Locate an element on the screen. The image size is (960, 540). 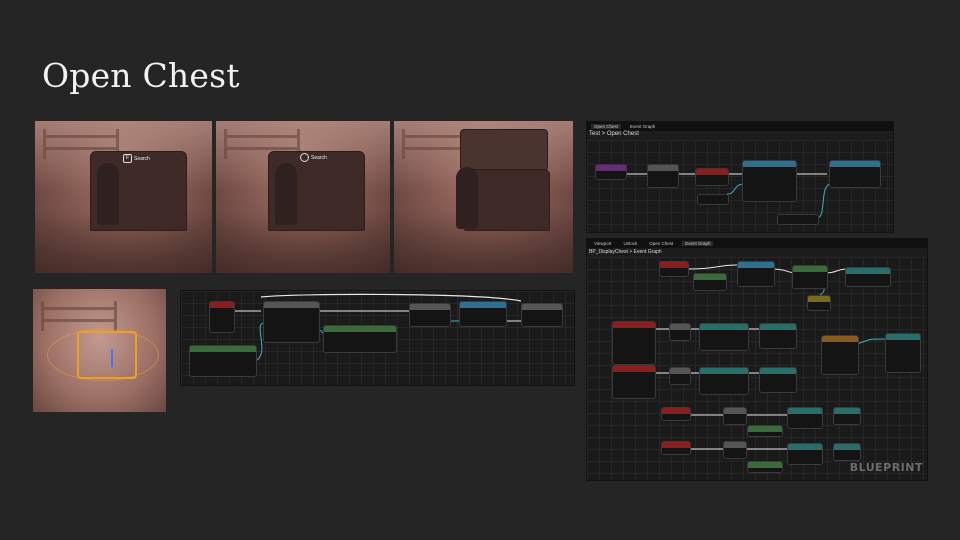
node-play-anim is located at coordinates (855, 174).